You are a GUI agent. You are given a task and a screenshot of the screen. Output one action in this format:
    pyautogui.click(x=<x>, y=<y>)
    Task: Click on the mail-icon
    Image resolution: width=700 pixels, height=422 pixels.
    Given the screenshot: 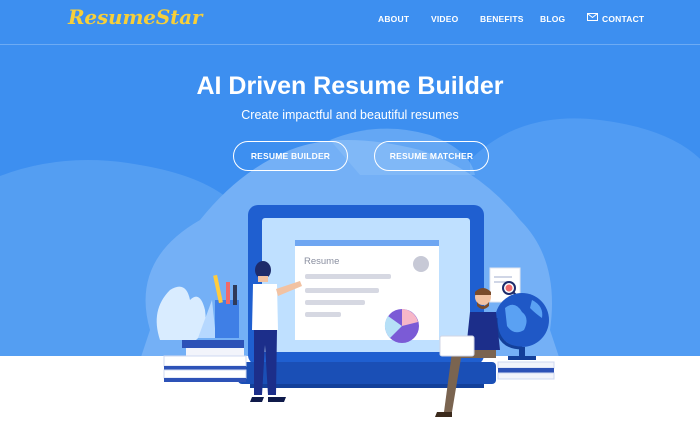 What is the action you would take?
    pyautogui.click(x=592, y=17)
    